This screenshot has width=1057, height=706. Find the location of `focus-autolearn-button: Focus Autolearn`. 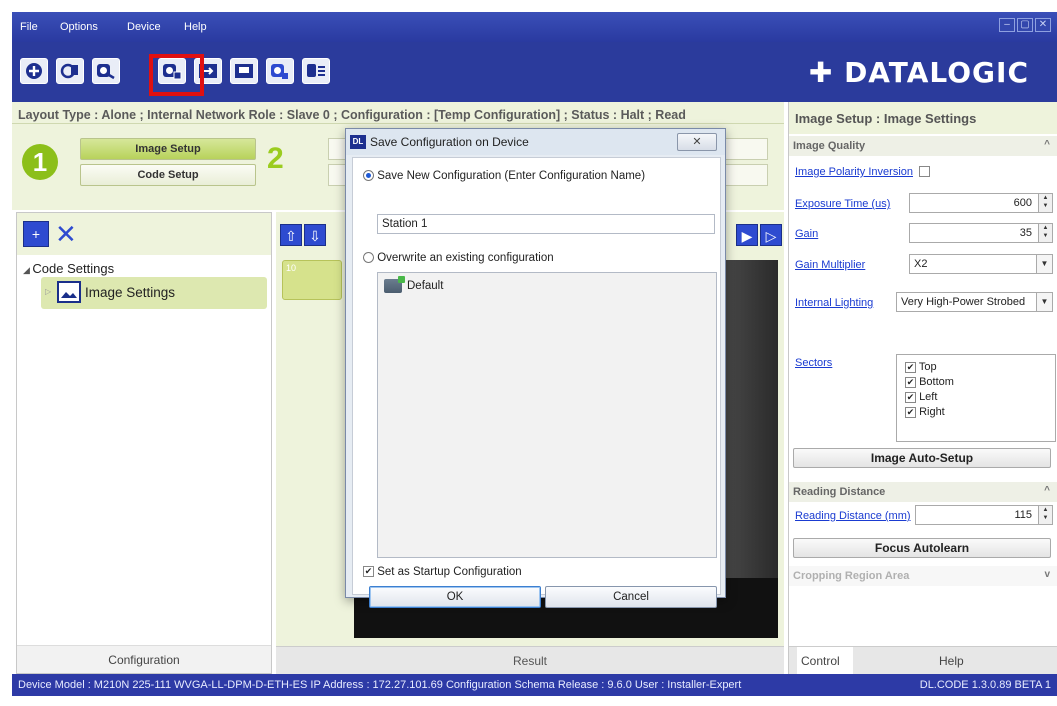

focus-autolearn-button: Focus Autolearn is located at coordinates (922, 548).